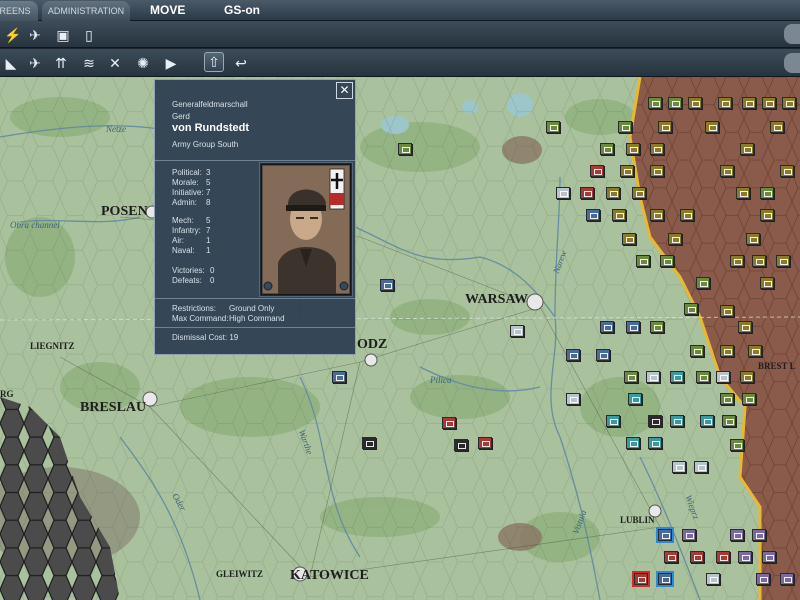  I want to click on city-lublin: LUBLIN, so click(637, 520).